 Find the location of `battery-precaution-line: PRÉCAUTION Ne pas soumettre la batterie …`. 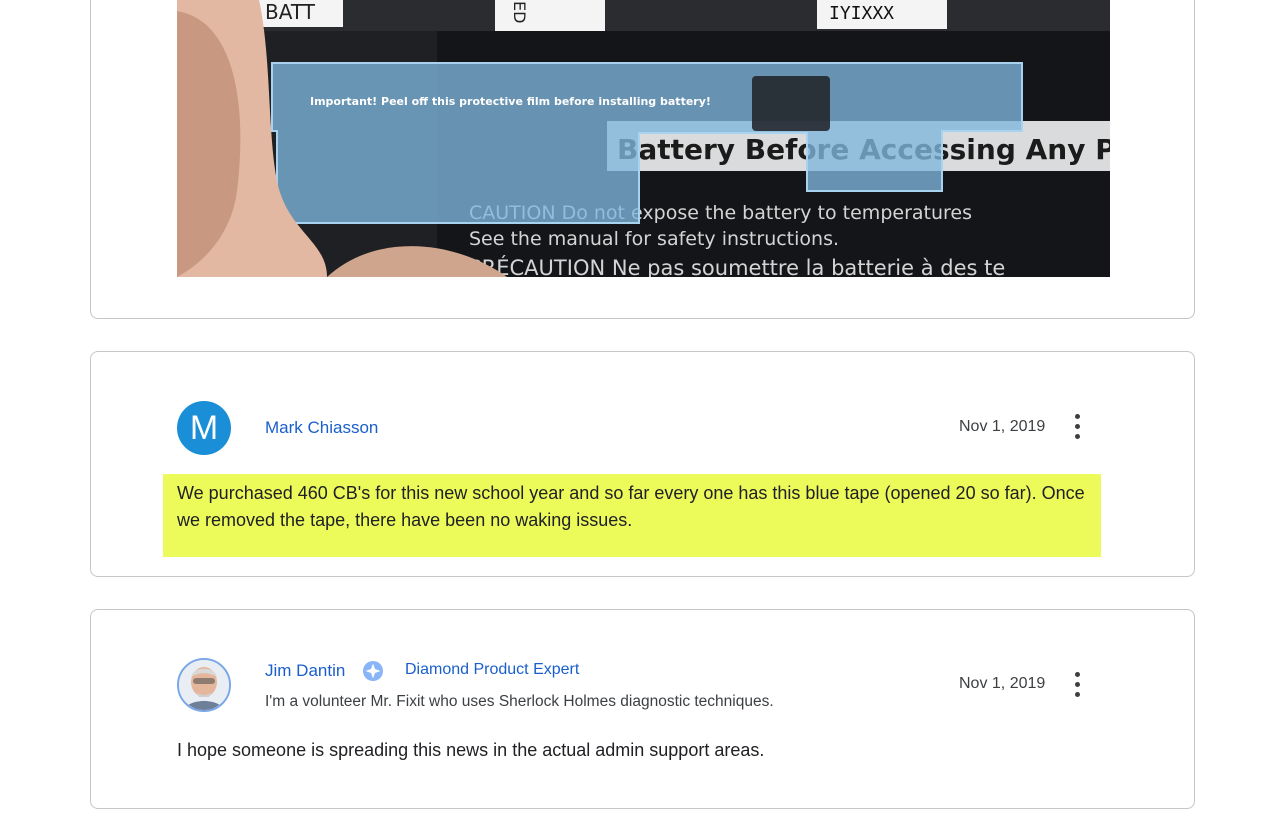

battery-precaution-line: PRÉCAUTION Ne pas soumettre la batterie … is located at coordinates (737, 266).